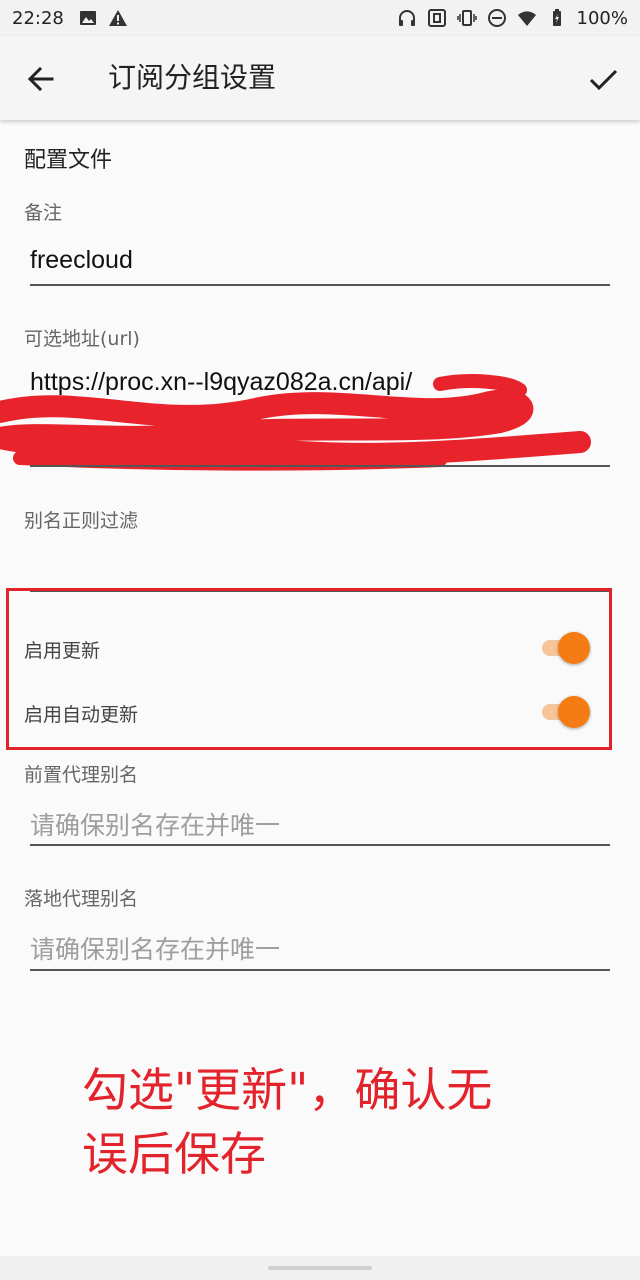 This screenshot has height=1280, width=640. I want to click on nav-gesture-handle, so click(320, 1268).